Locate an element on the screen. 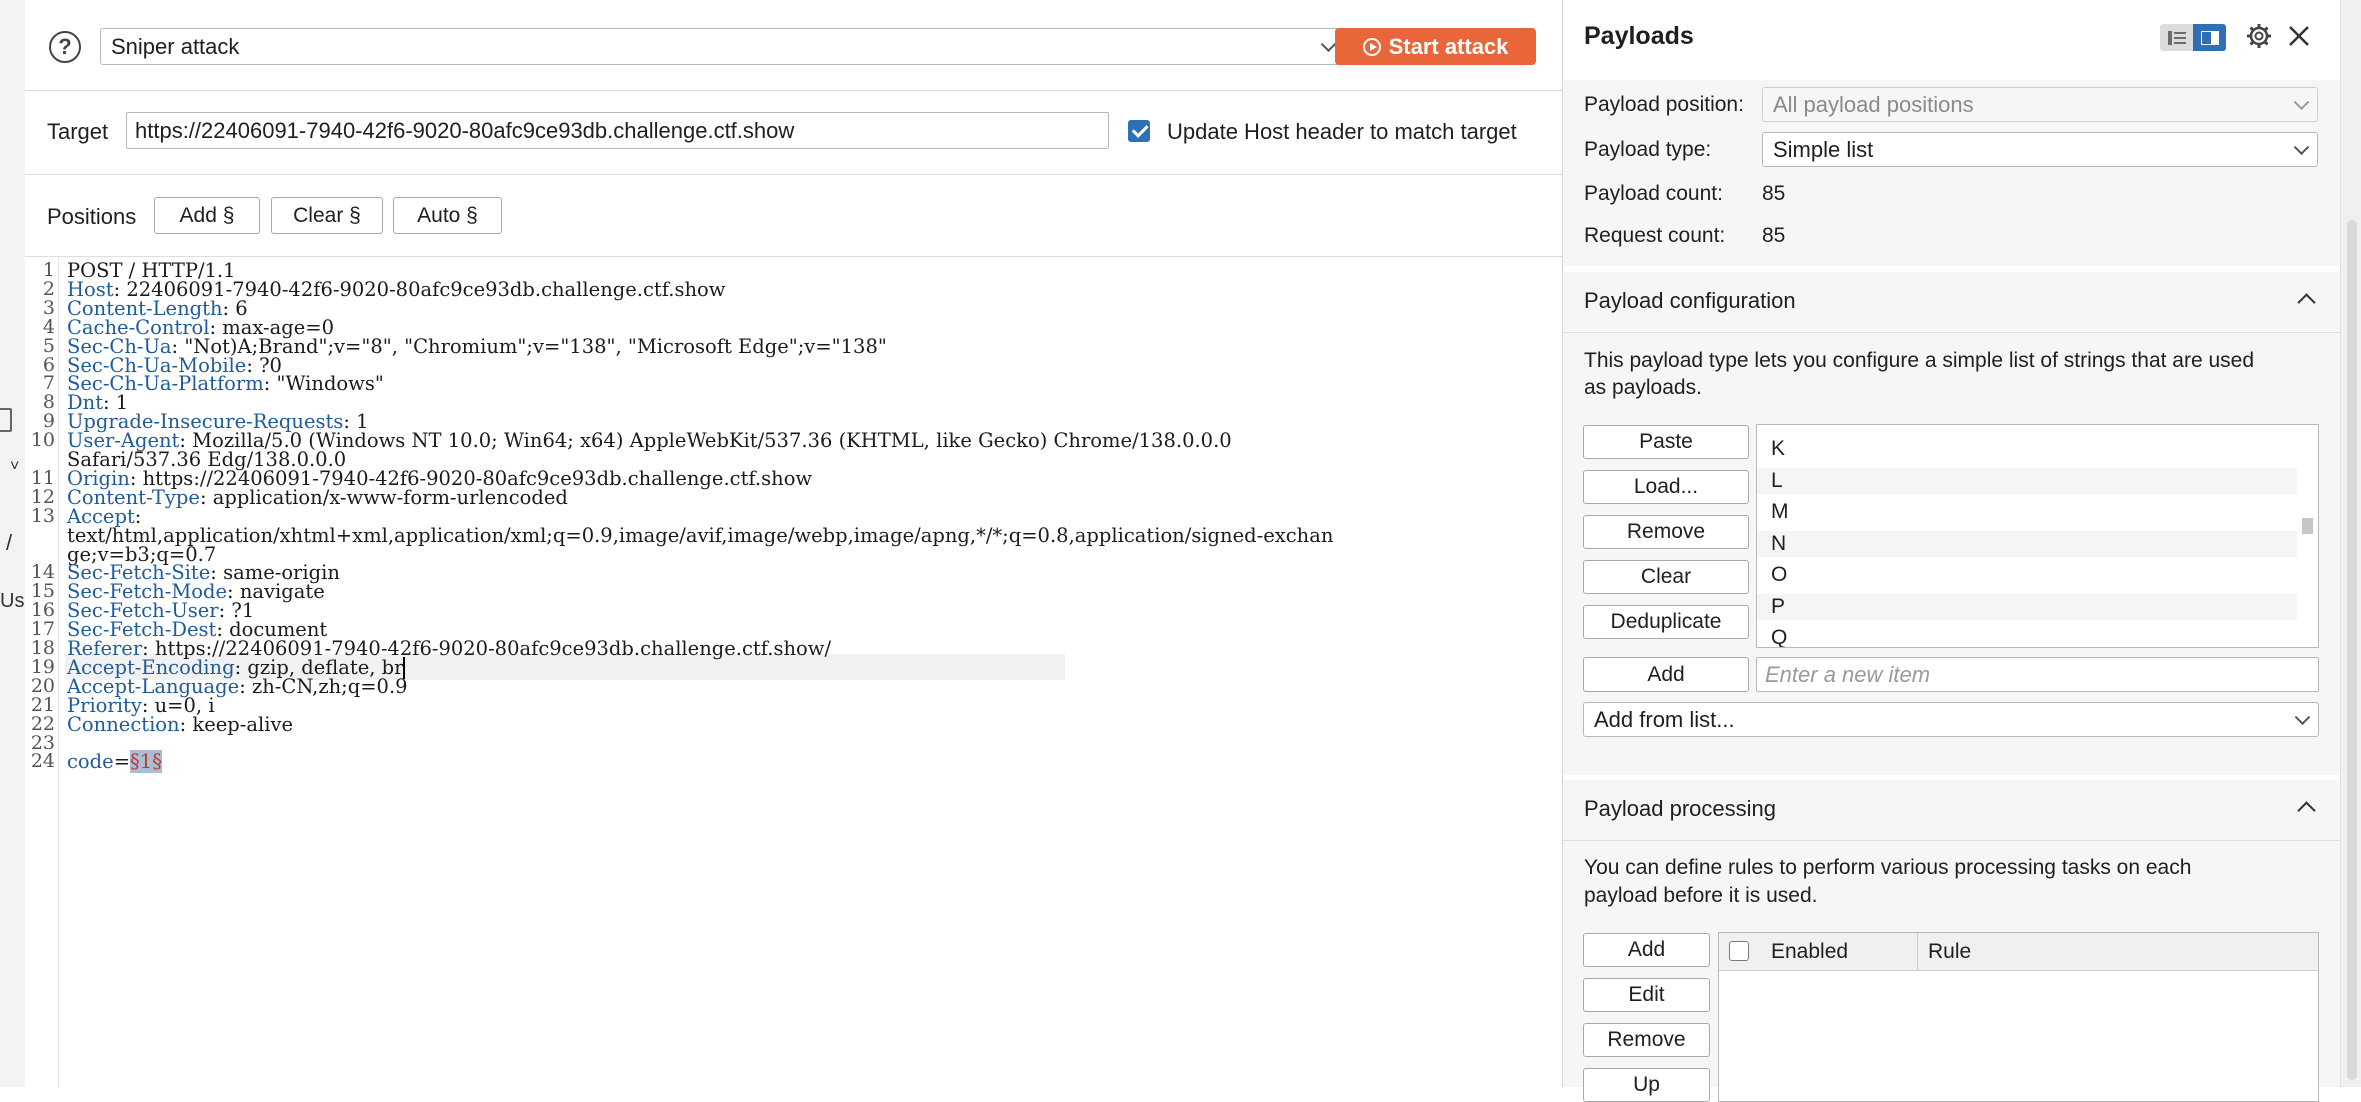  request-count-value: 85 is located at coordinates (1774, 235).